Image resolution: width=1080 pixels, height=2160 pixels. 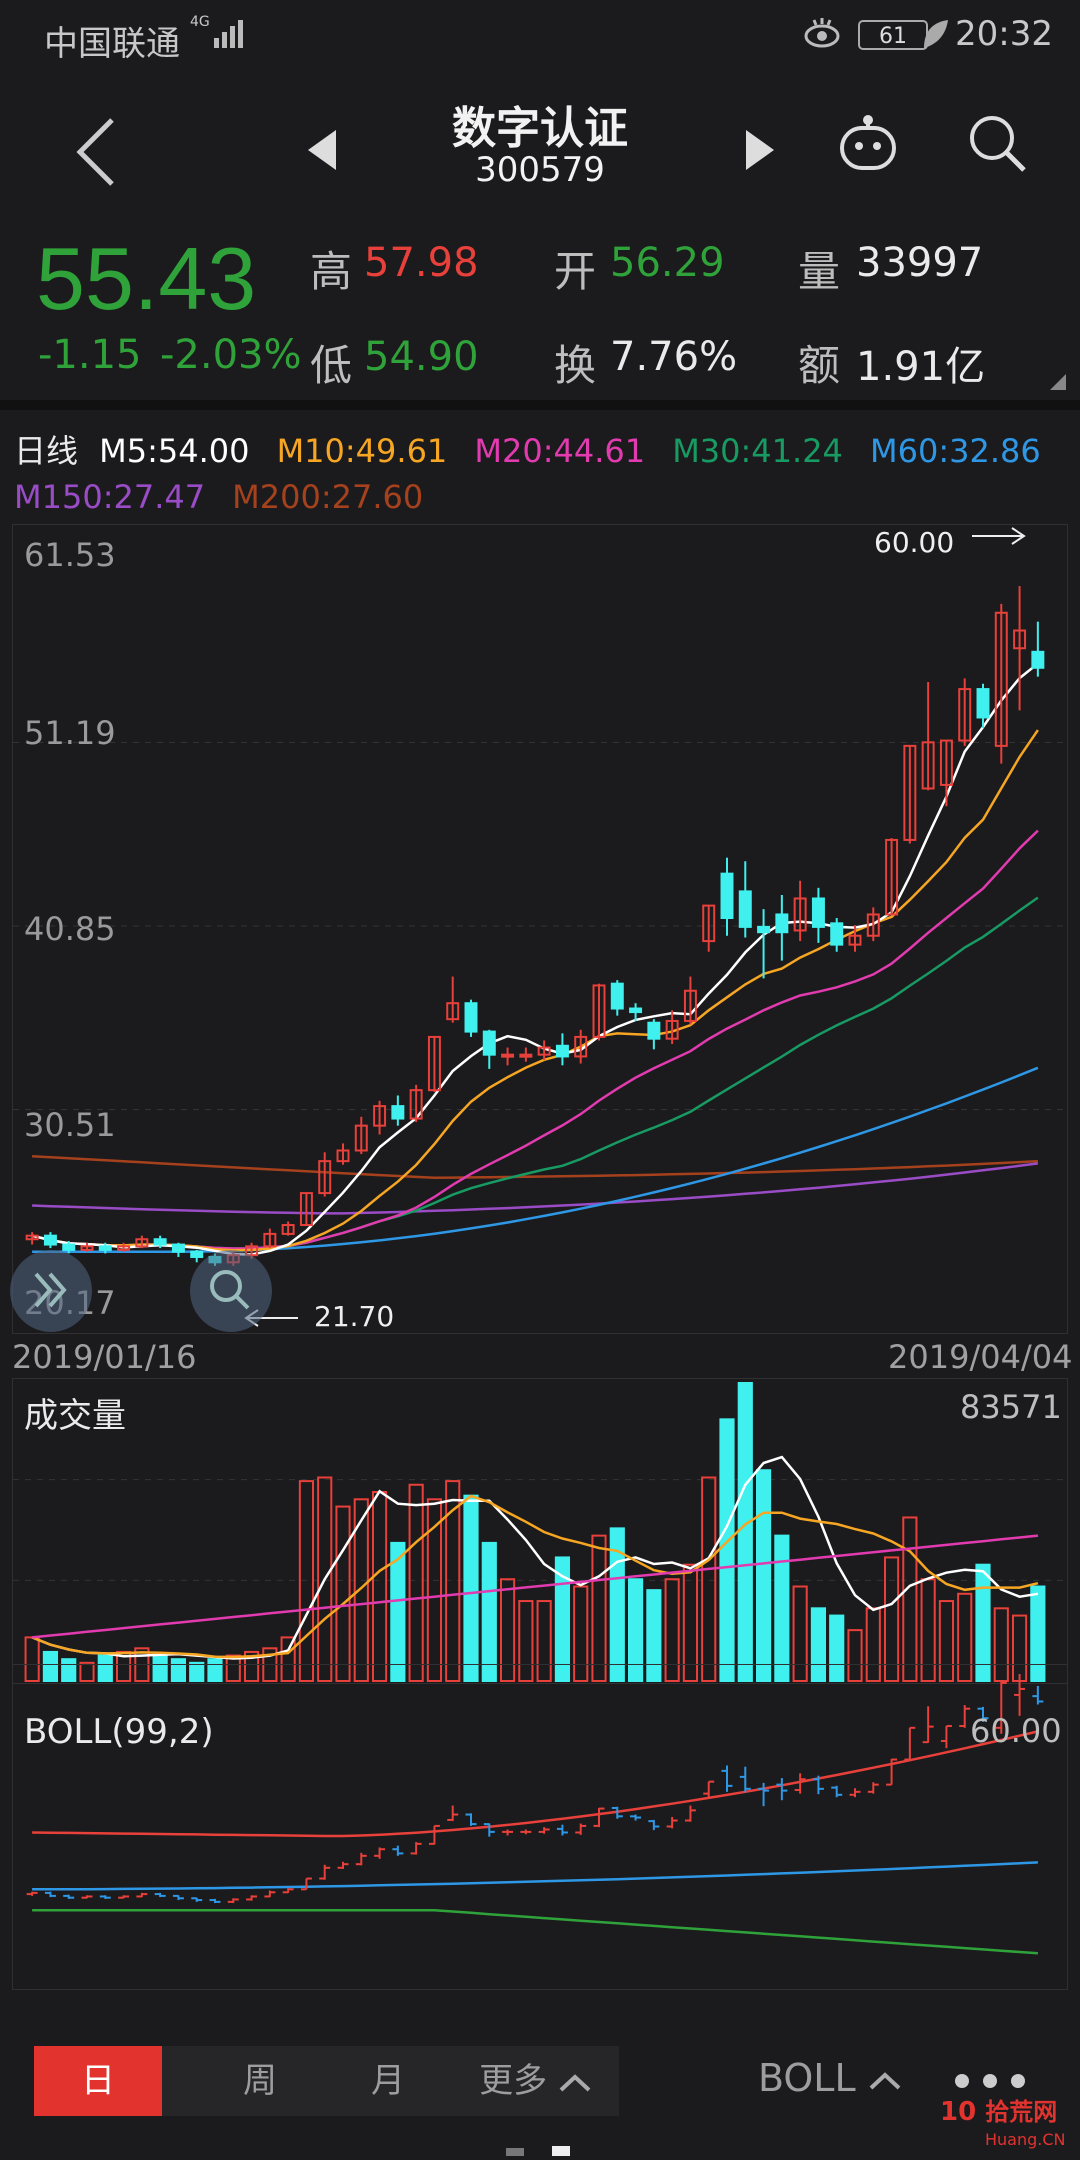 I want to click on expand-corner-icon, so click(x=1058, y=382).